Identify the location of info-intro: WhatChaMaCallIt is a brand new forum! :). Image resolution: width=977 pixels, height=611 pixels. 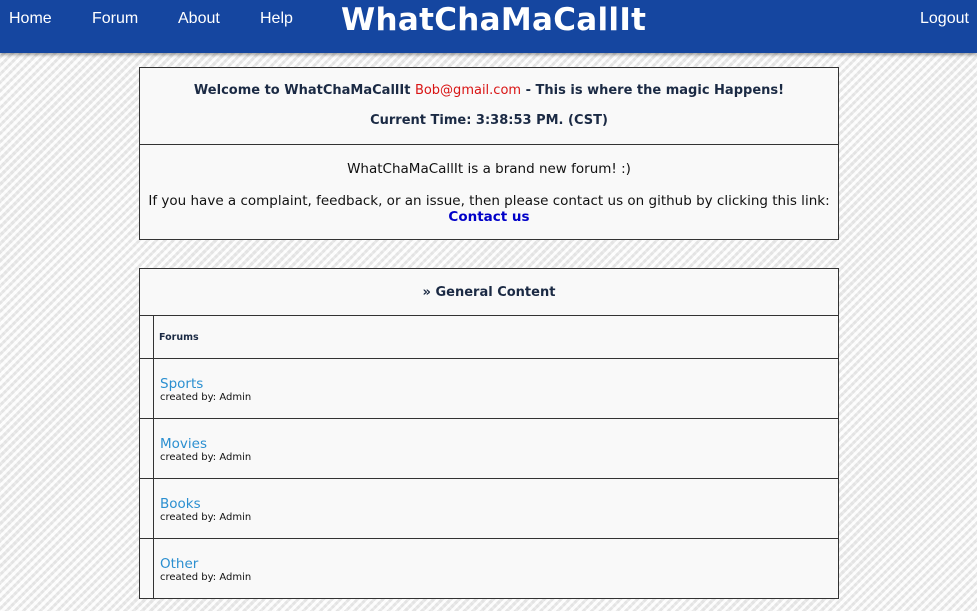
(489, 169).